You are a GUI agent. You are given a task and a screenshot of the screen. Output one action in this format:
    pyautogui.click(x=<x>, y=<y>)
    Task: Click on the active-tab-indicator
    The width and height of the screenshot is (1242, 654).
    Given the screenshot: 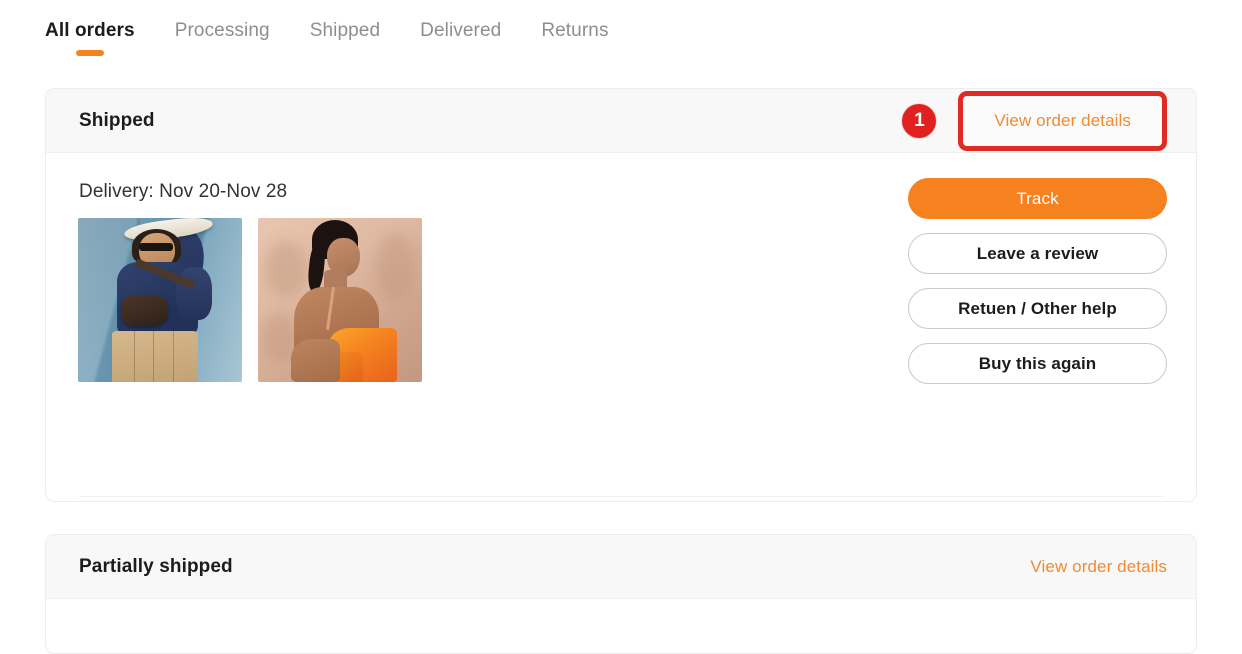 What is the action you would take?
    pyautogui.click(x=89, y=53)
    